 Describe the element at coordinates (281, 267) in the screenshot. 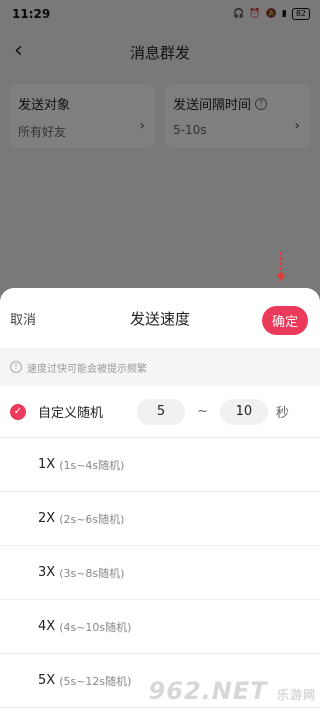

I see `red-arrow-annotation` at that location.